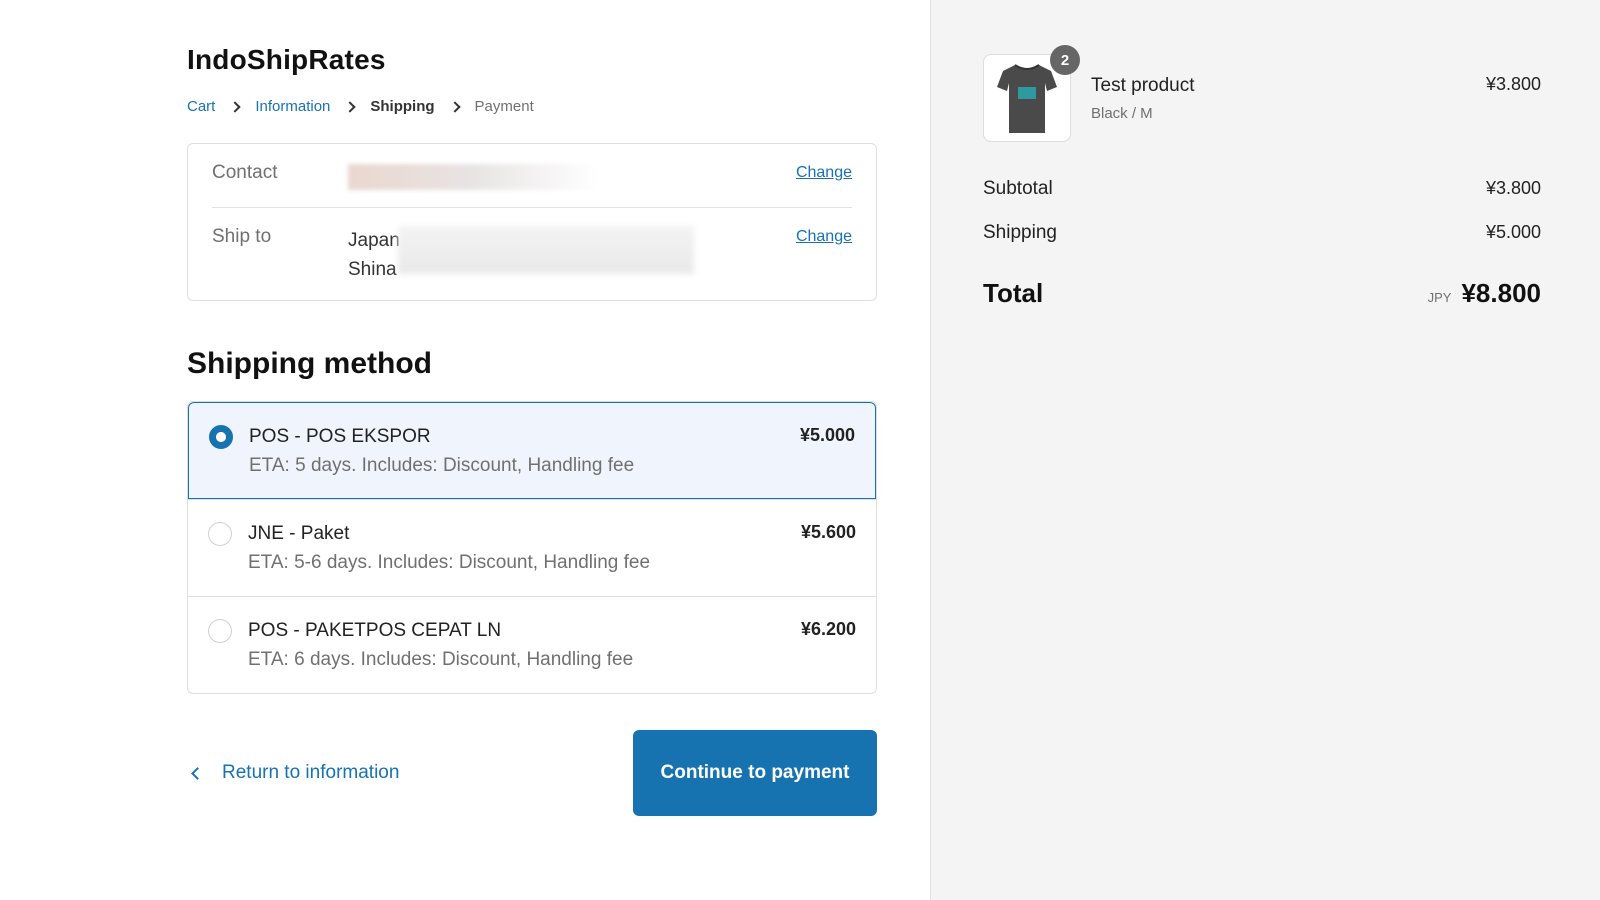 The width and height of the screenshot is (1600, 900). Describe the element at coordinates (1262, 189) in the screenshot. I see `subtotal-row: Subtotal ¥3.800` at that location.